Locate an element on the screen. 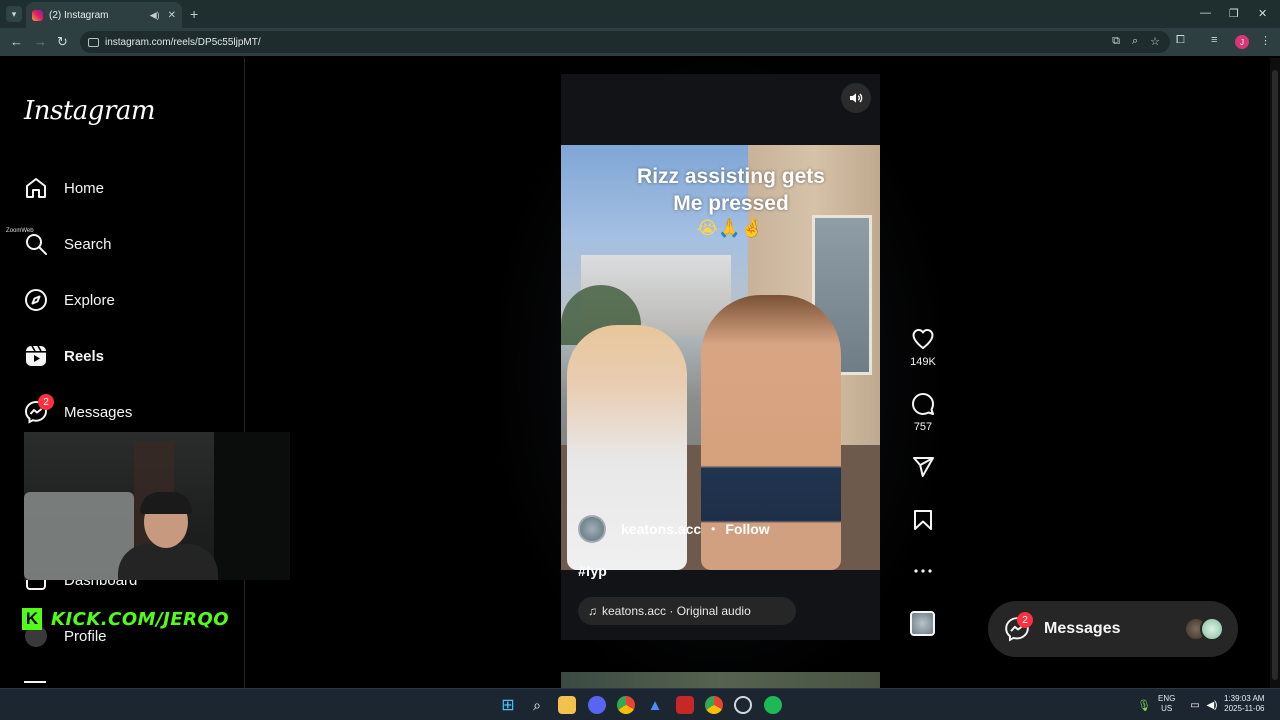  window-close-icon: ✕ is located at coordinates (1262, 13).